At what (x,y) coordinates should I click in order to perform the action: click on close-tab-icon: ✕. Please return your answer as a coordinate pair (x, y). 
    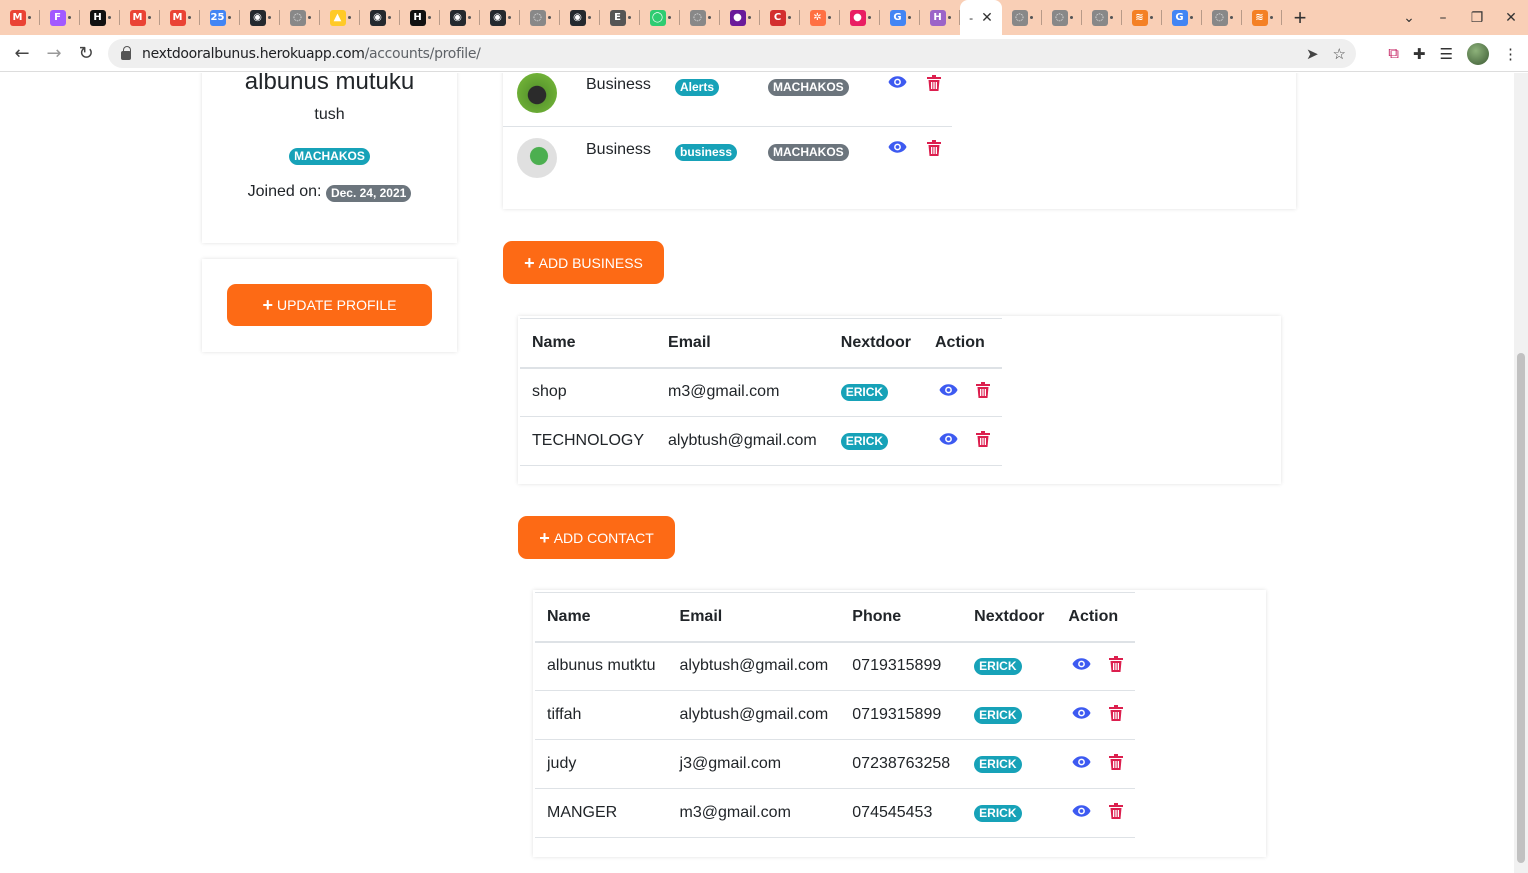
    Looking at the image, I should click on (987, 17).